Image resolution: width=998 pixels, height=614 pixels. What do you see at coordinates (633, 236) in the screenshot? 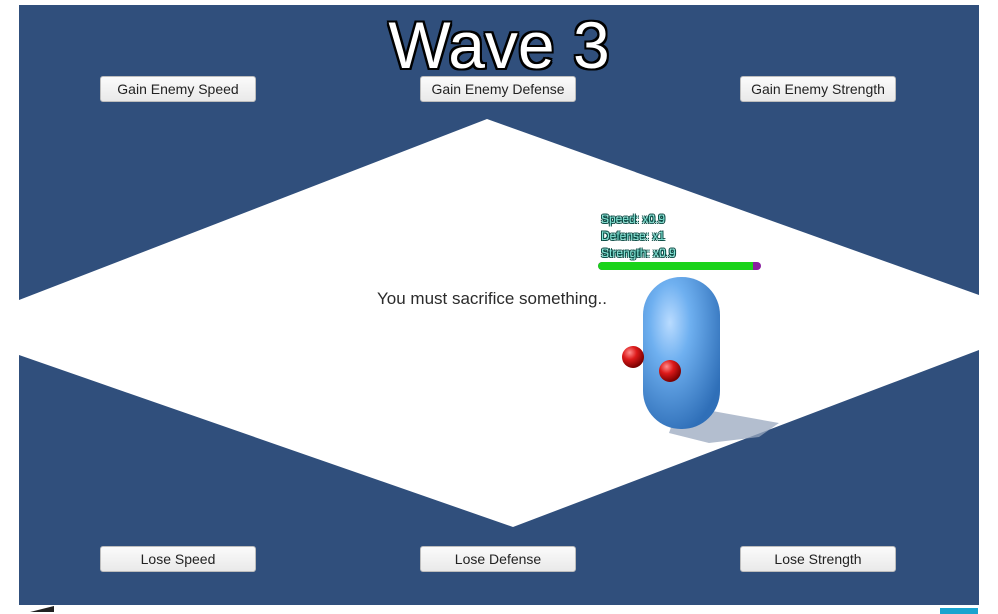
I see `enemy-defense-stat: Defense: x1` at bounding box center [633, 236].